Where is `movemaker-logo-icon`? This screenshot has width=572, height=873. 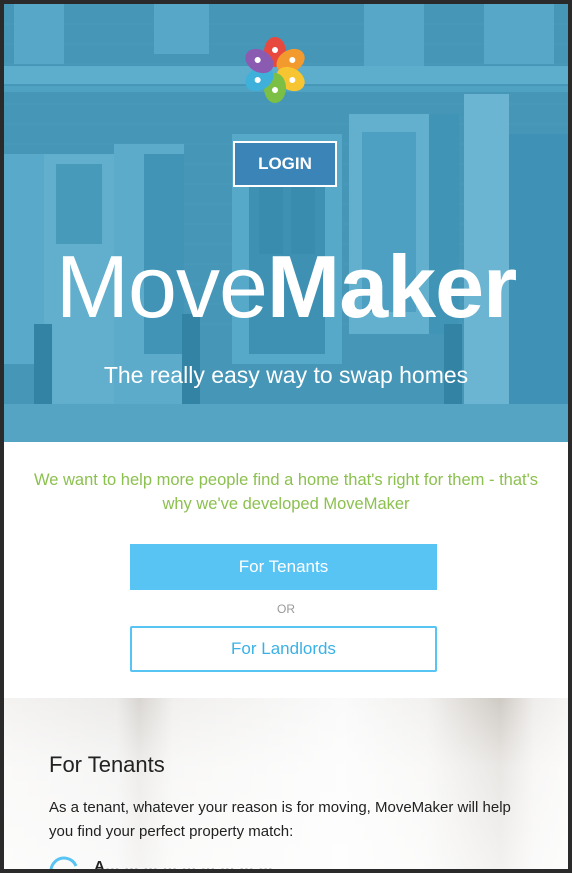 movemaker-logo-icon is located at coordinates (275, 70).